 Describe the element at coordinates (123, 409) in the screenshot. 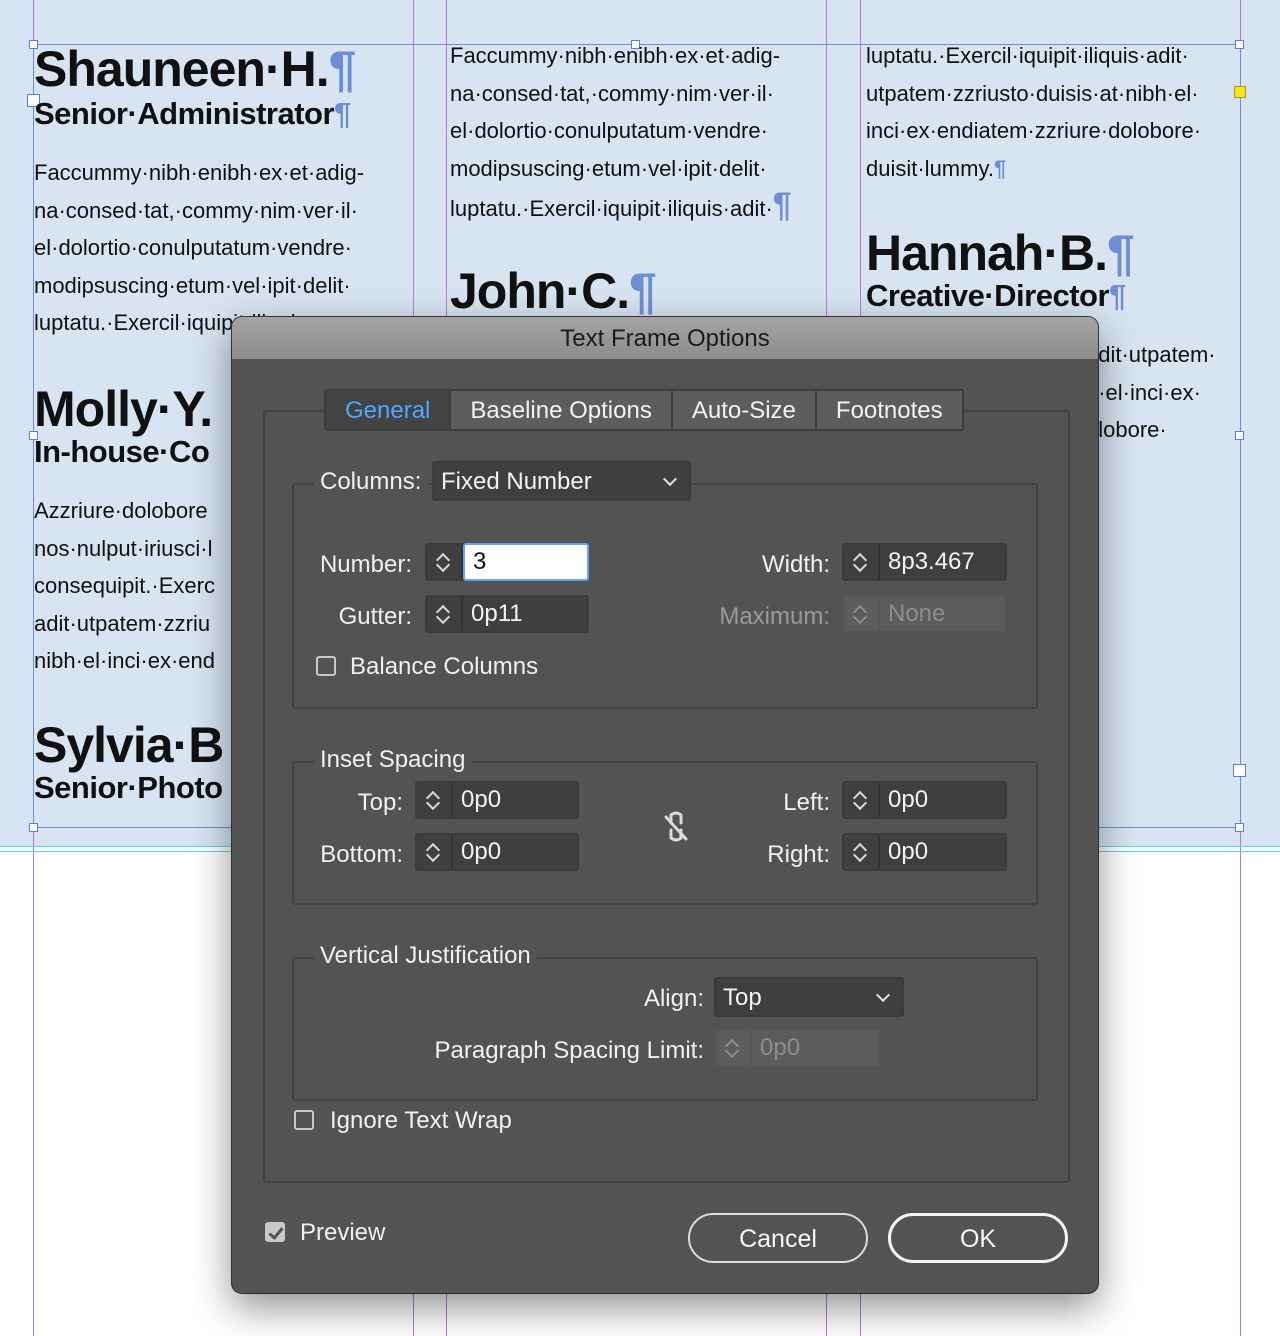

I see `staff-name: Molly·Y.` at that location.